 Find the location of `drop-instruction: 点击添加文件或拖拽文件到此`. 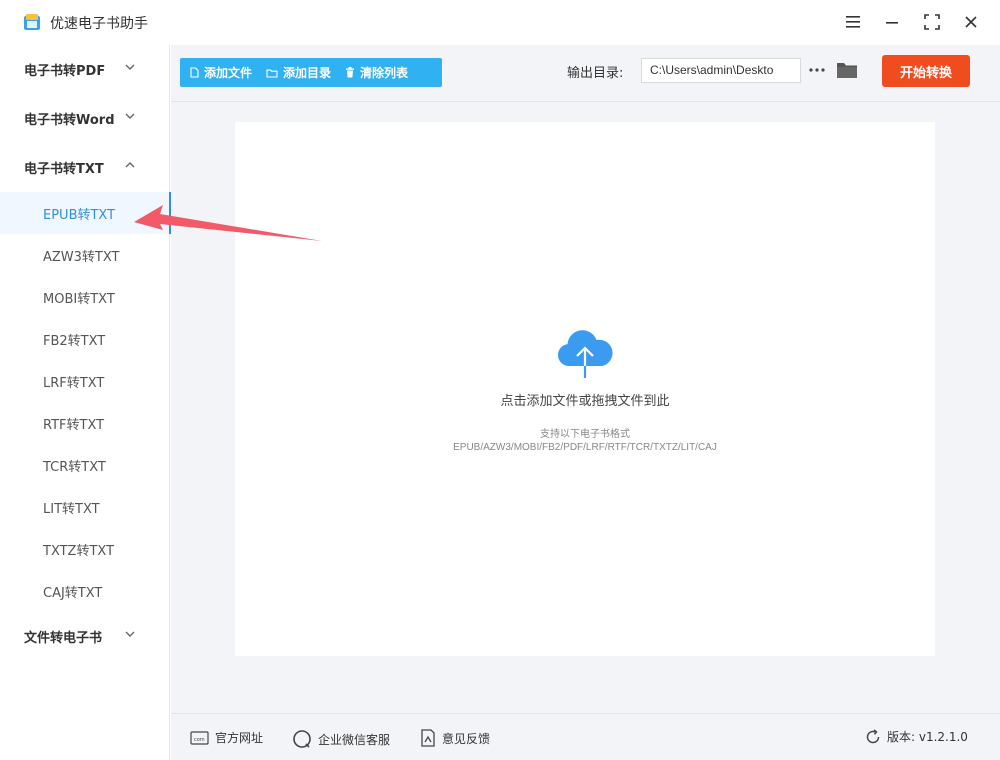

drop-instruction: 点击添加文件或拖拽文件到此 is located at coordinates (585, 401).